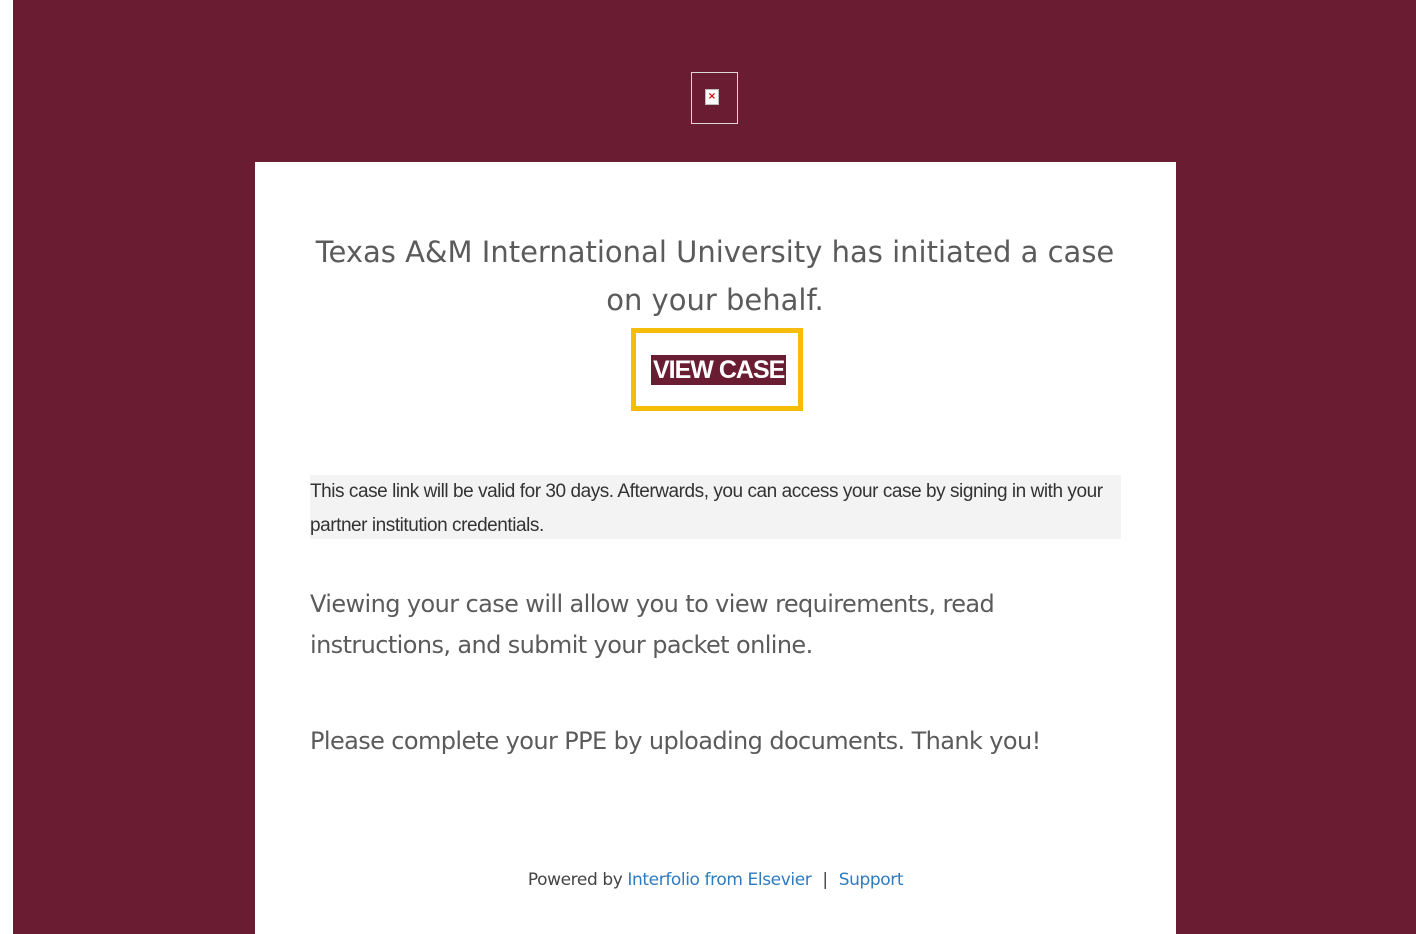 The height and width of the screenshot is (934, 1416). I want to click on interfolio-link: Interfolio from Elsevier, so click(719, 880).